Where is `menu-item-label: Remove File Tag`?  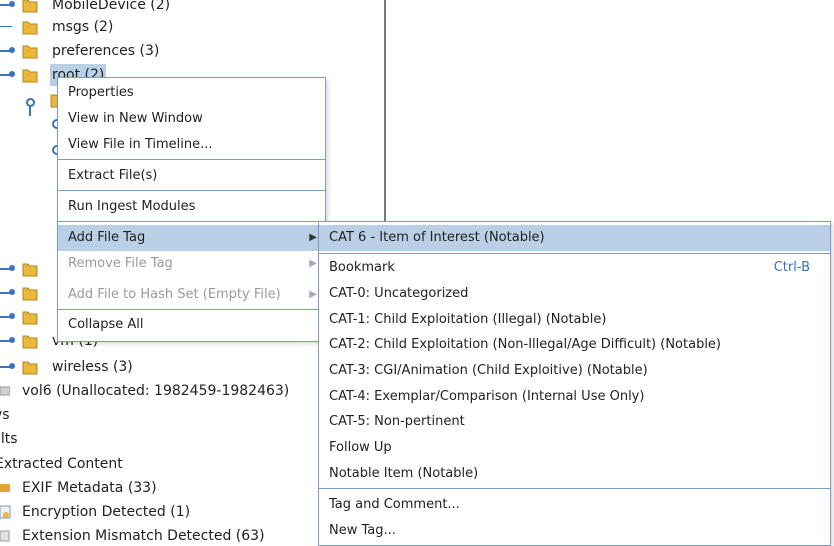
menu-item-label: Remove File Tag is located at coordinates (120, 263).